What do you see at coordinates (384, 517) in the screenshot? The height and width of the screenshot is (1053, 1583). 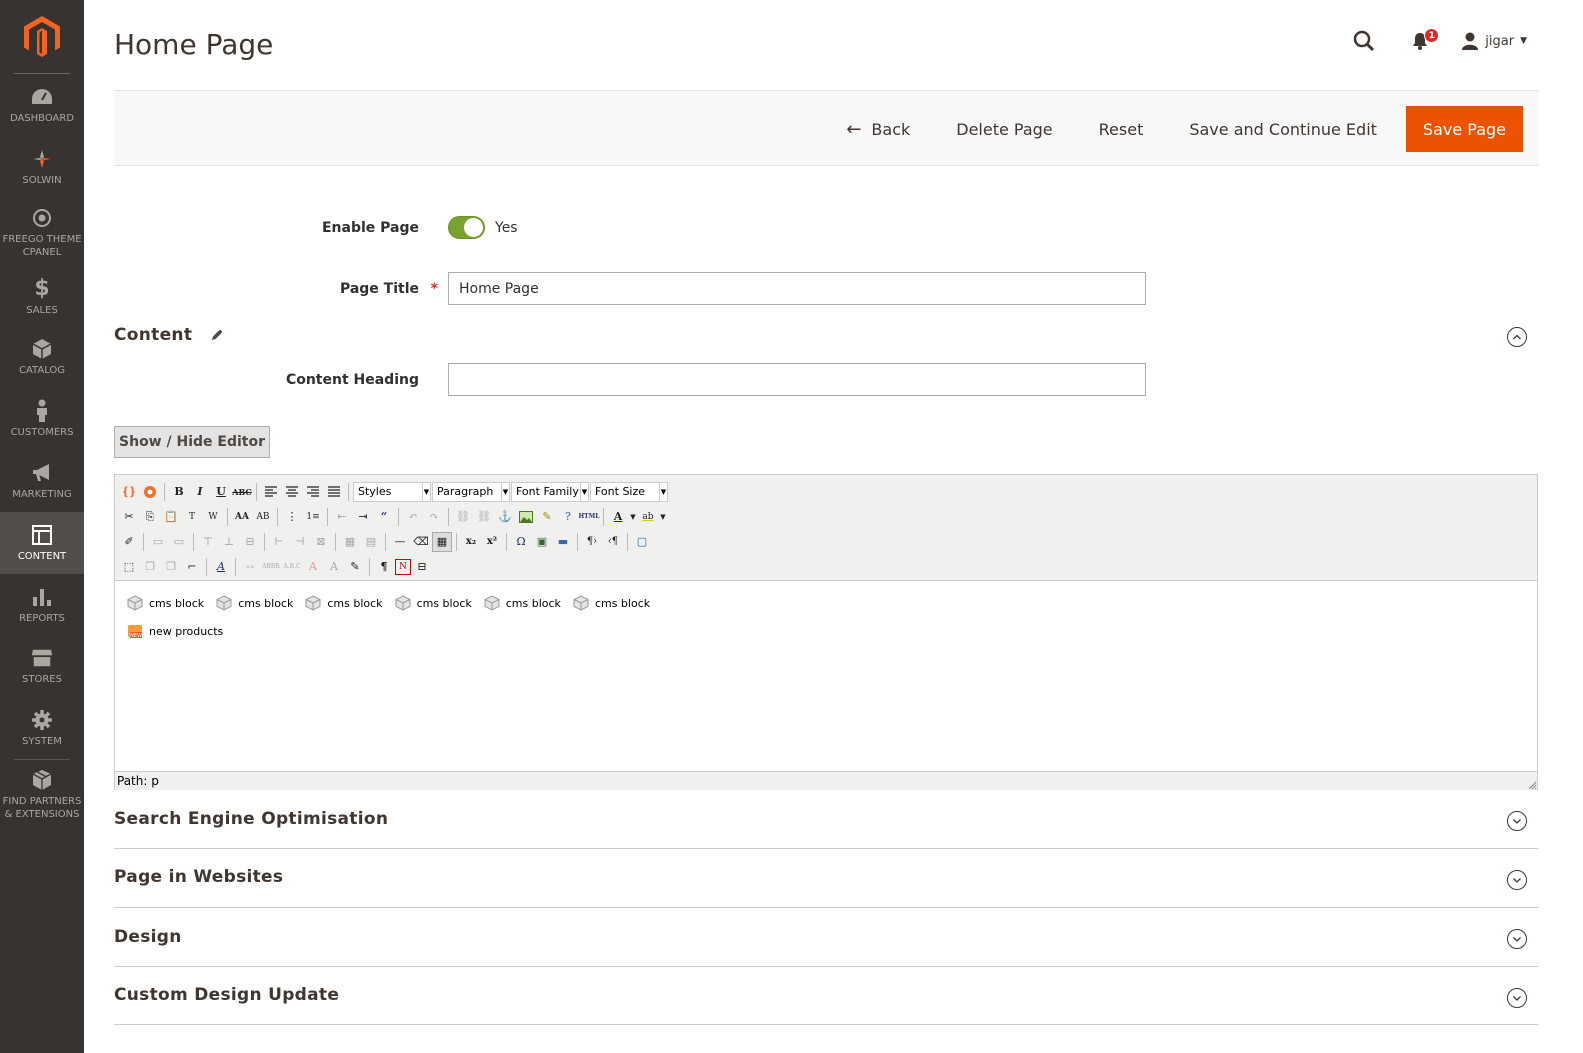 I see `blockquote-icon: “` at bounding box center [384, 517].